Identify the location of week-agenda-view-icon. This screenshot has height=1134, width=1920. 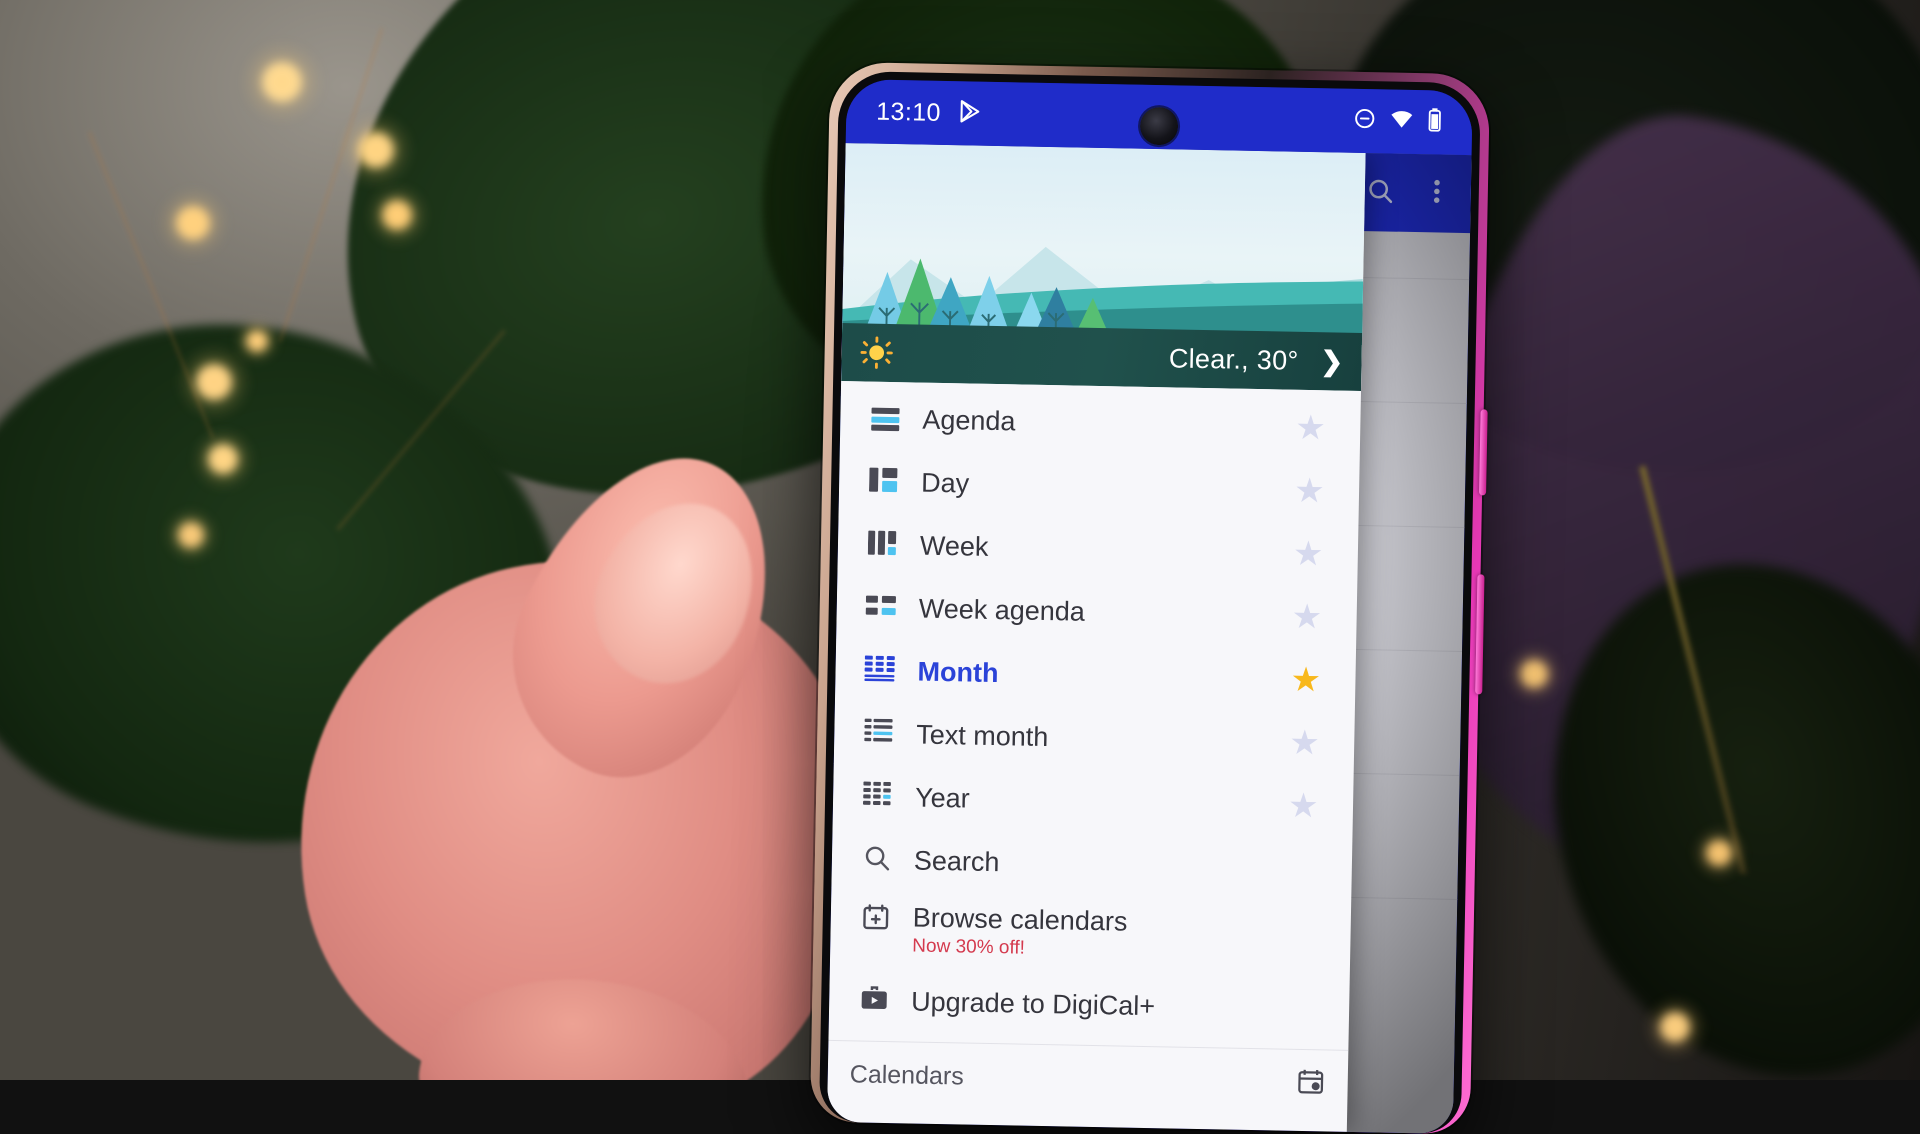
(881, 608).